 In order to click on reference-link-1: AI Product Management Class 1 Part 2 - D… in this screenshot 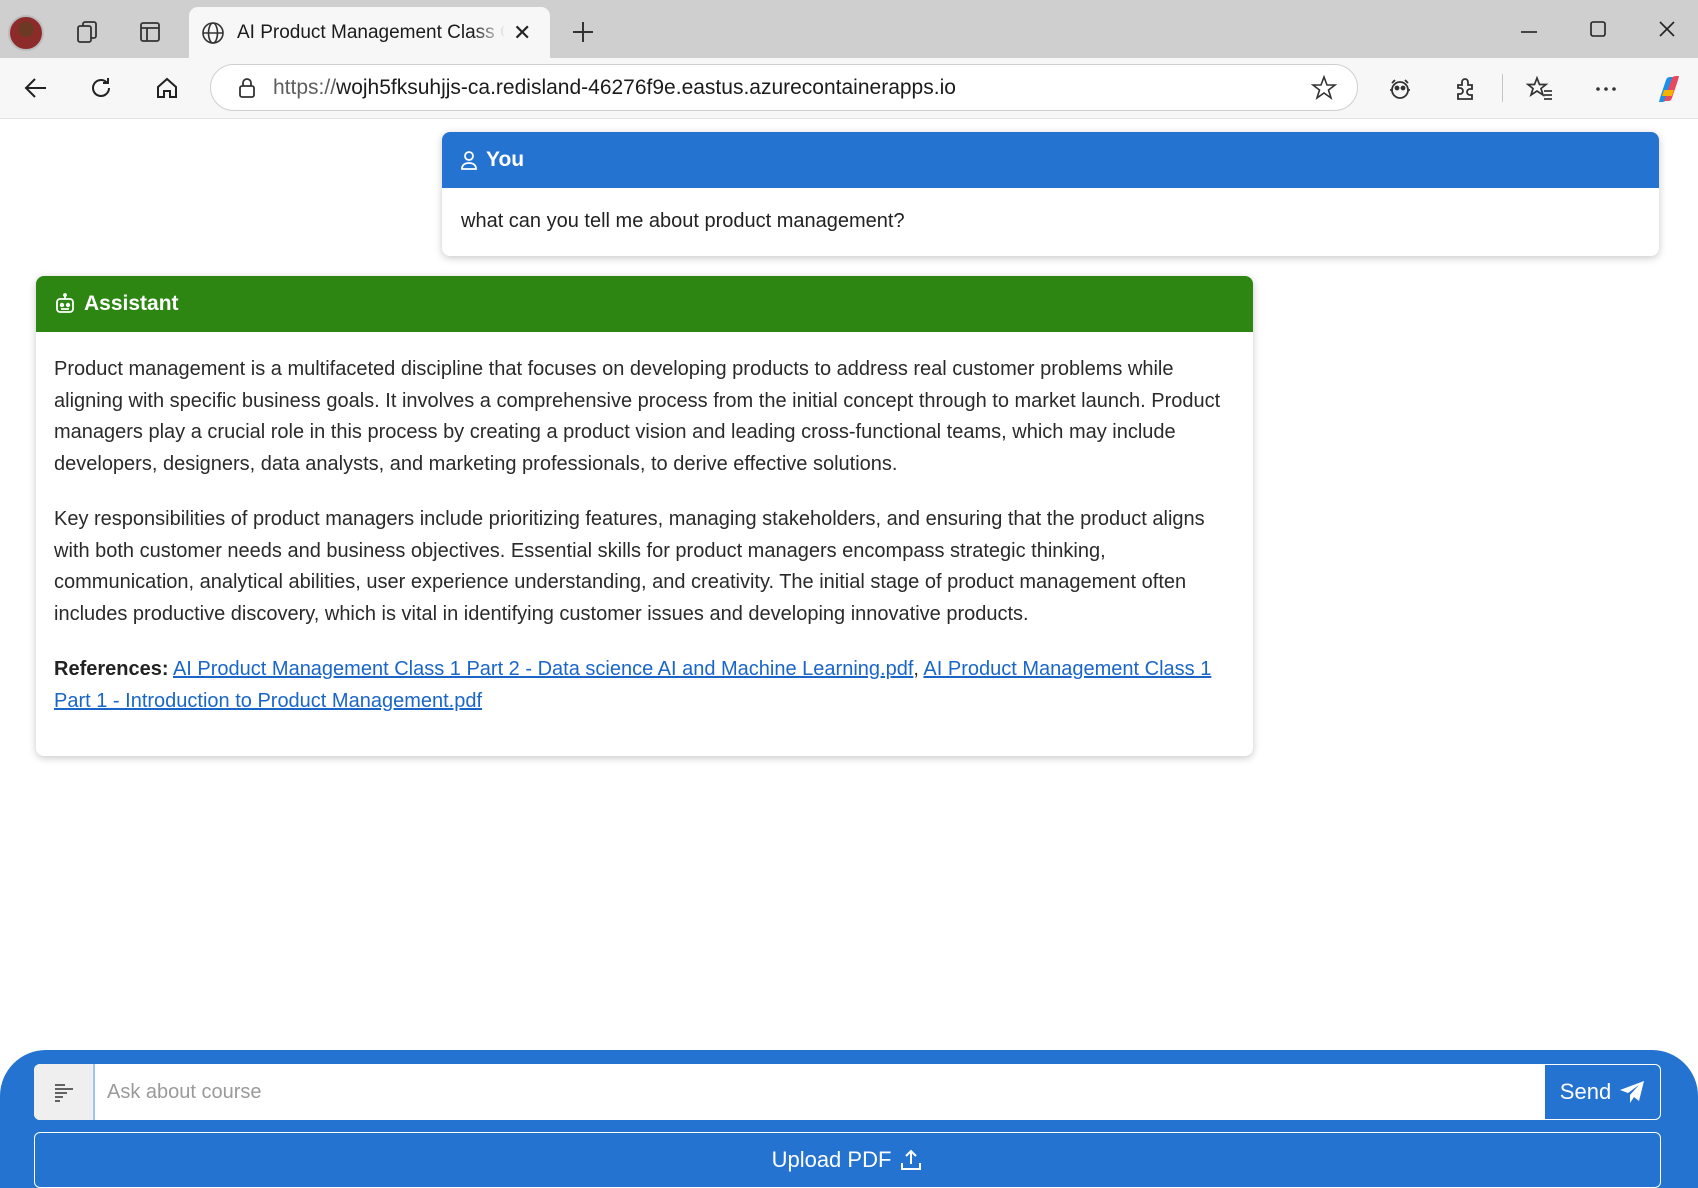, I will do `click(543, 669)`.